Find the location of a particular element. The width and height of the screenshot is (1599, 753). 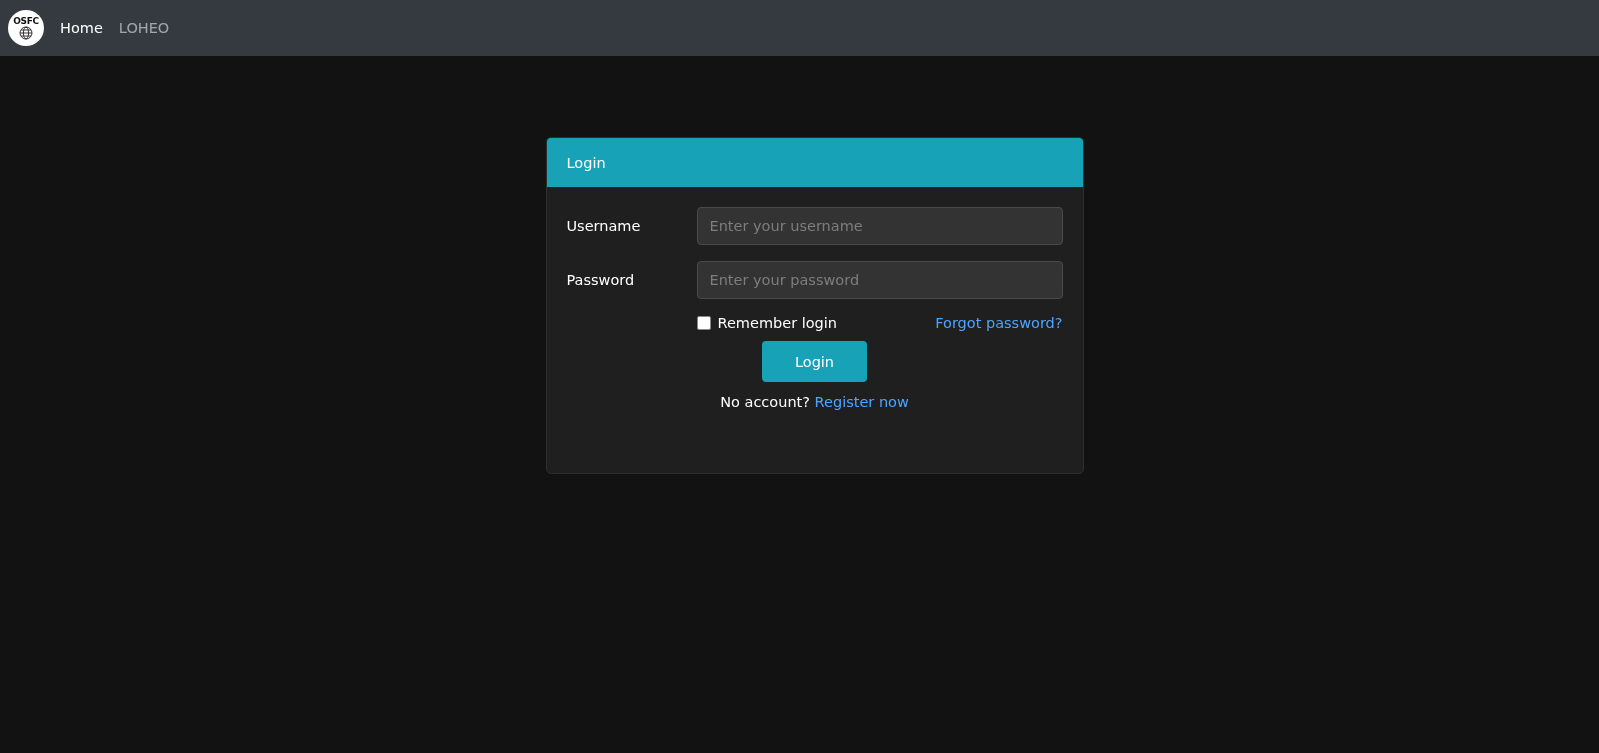

nav-link: LOHEO is located at coordinates (144, 28).